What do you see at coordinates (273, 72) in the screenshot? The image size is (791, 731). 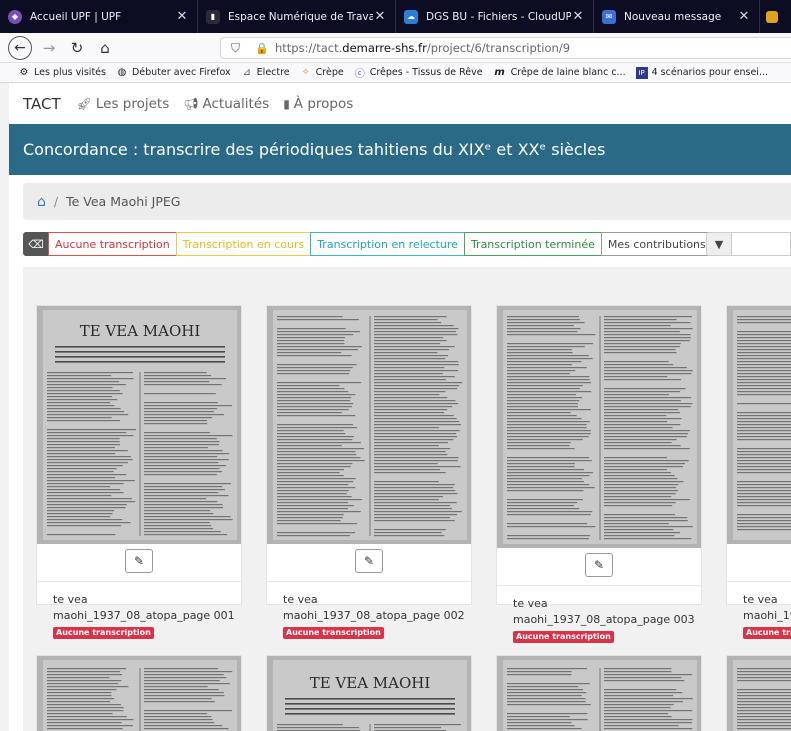 I see `bookmark-label: Electre` at bounding box center [273, 72].